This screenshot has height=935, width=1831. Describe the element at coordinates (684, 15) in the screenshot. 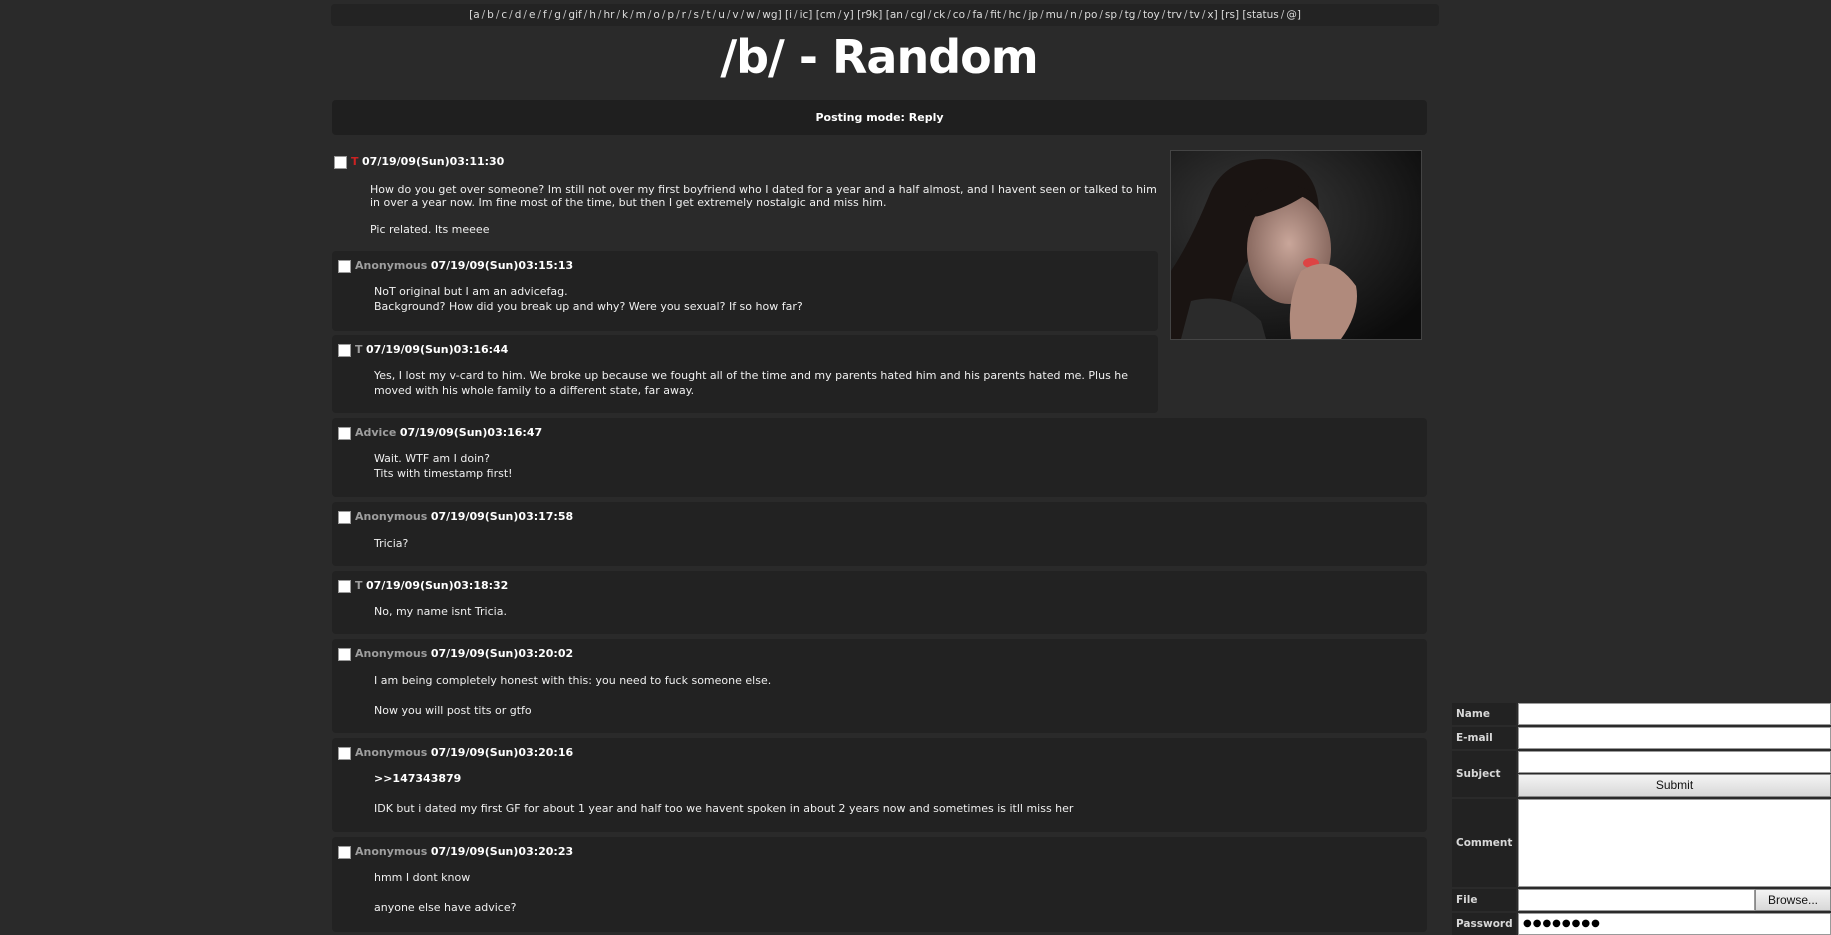

I see `nav-board-link-r: r` at that location.